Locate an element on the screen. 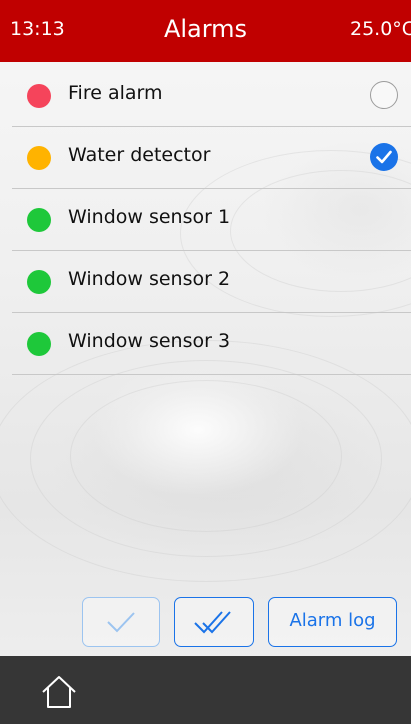 The height and width of the screenshot is (724, 411). alarm-row-water: Water detector is located at coordinates (211, 158).